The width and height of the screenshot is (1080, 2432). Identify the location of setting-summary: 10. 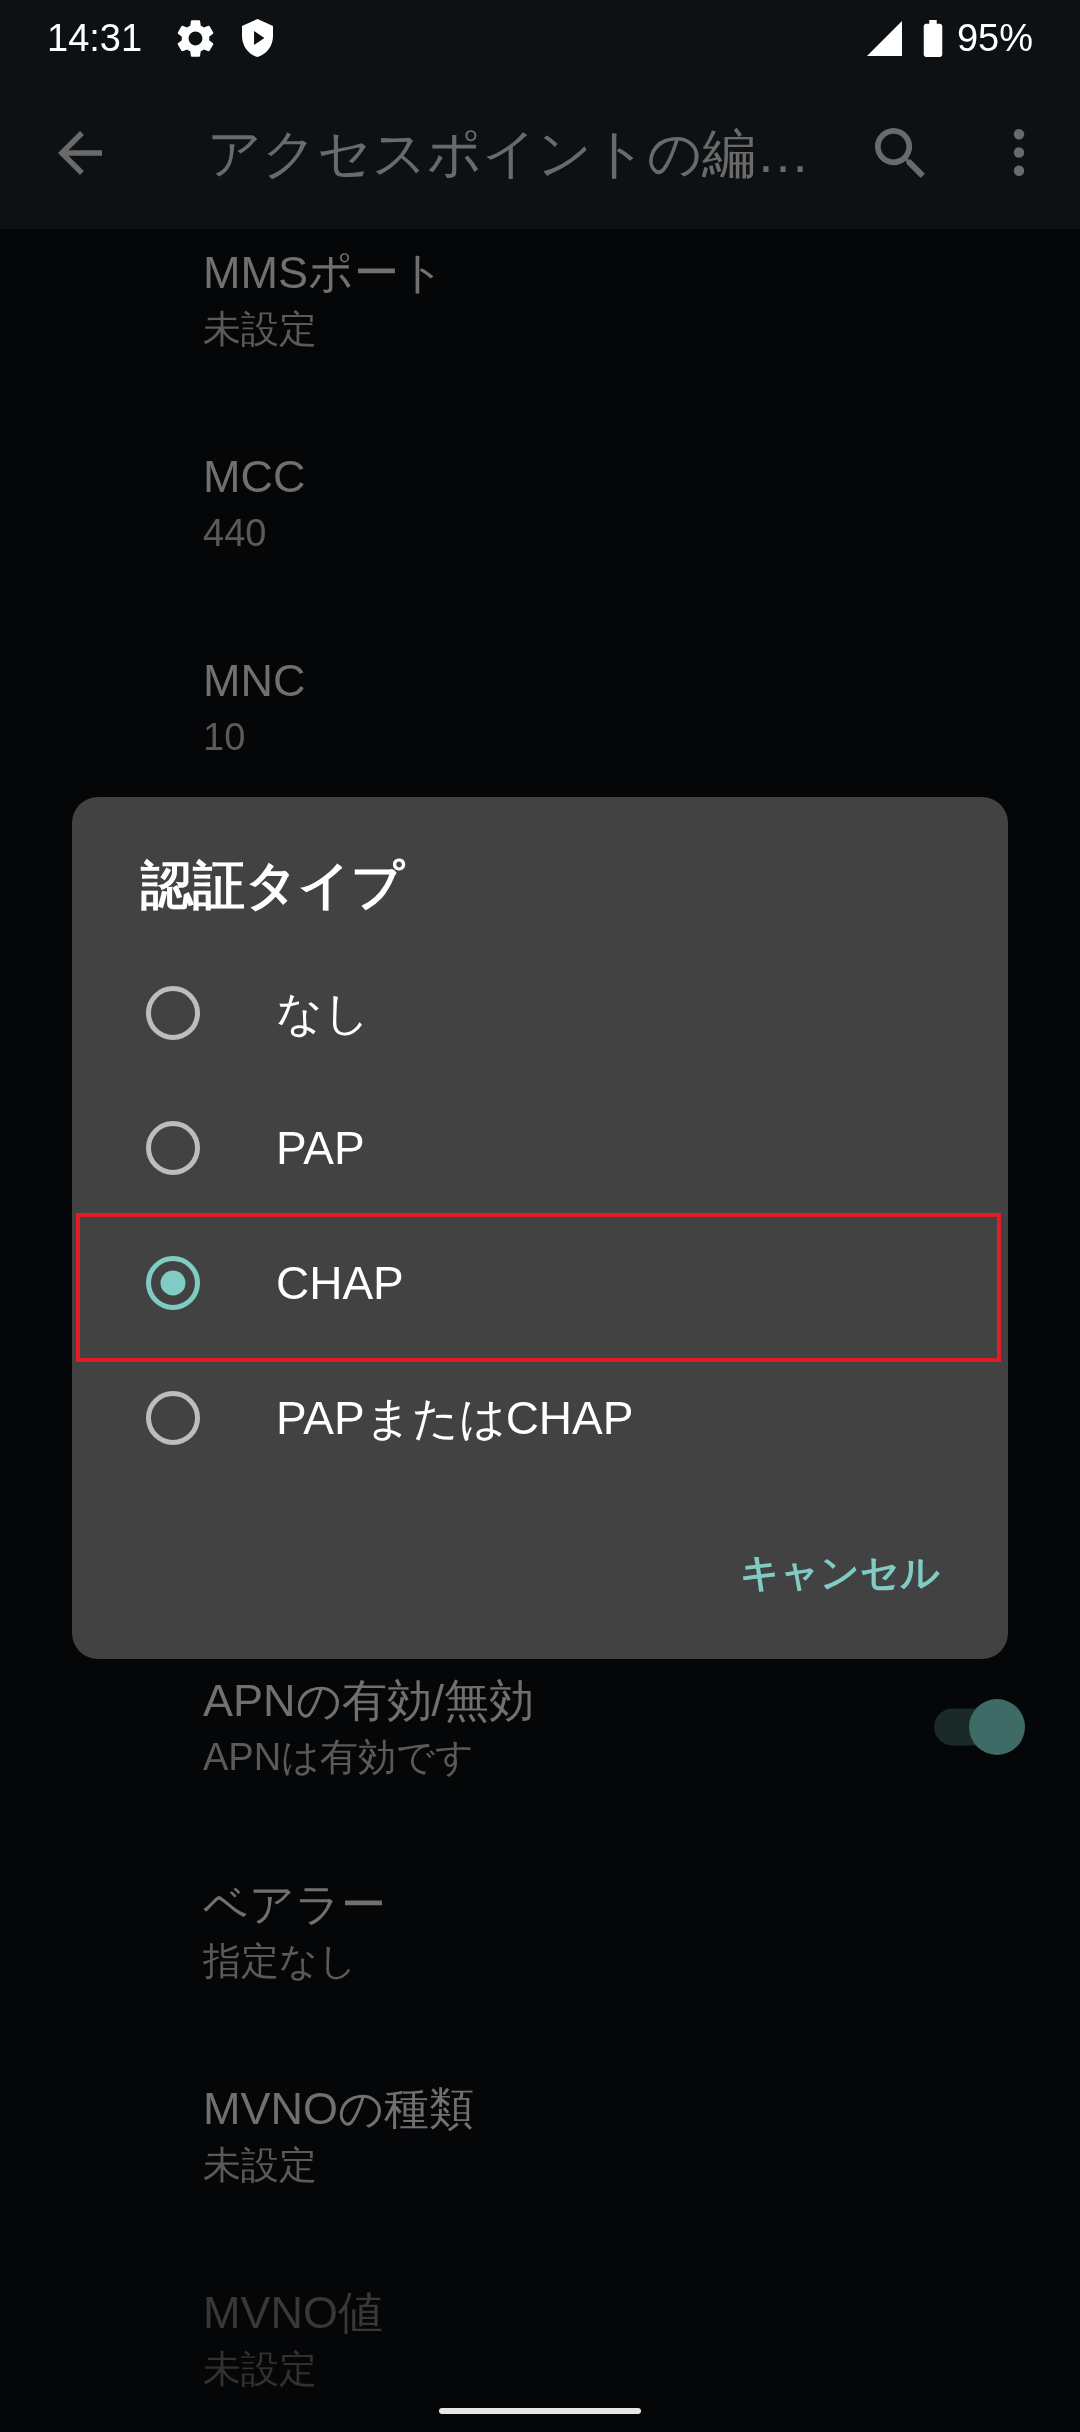
(224, 737).